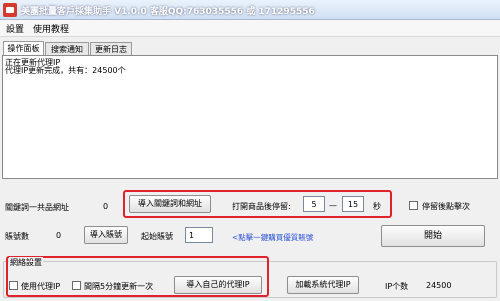 The width and height of the screenshot is (500, 301). I want to click on keyword-url-label: 關鍵詞一共品網址, so click(37, 207).